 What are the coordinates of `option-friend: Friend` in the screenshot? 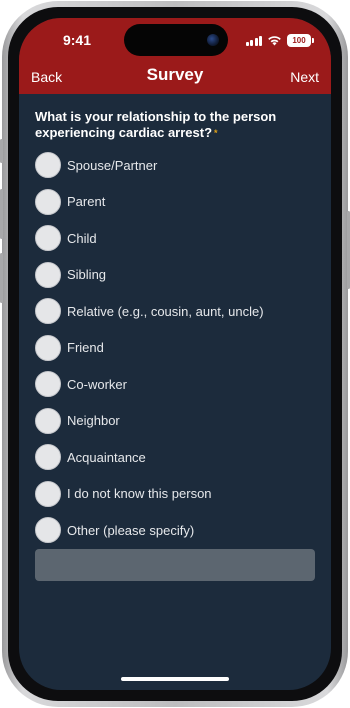 It's located at (175, 348).